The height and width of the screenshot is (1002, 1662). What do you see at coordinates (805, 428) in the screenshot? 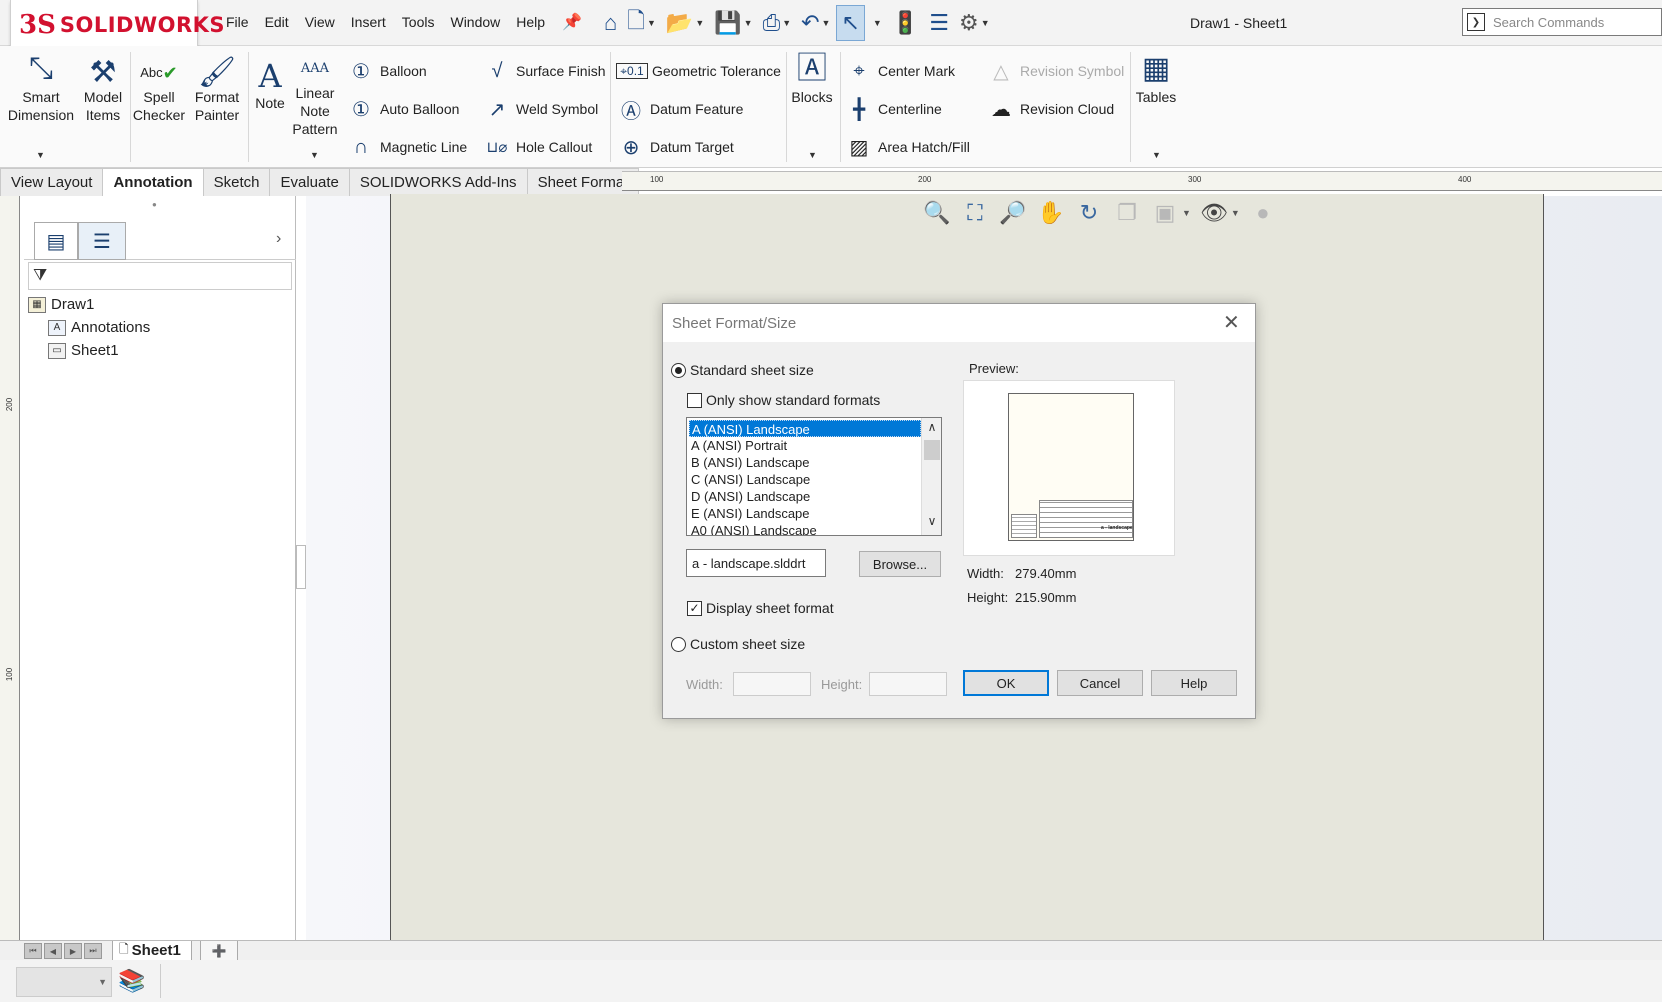
I see `list-item: A (ANSI) Landscape` at bounding box center [805, 428].